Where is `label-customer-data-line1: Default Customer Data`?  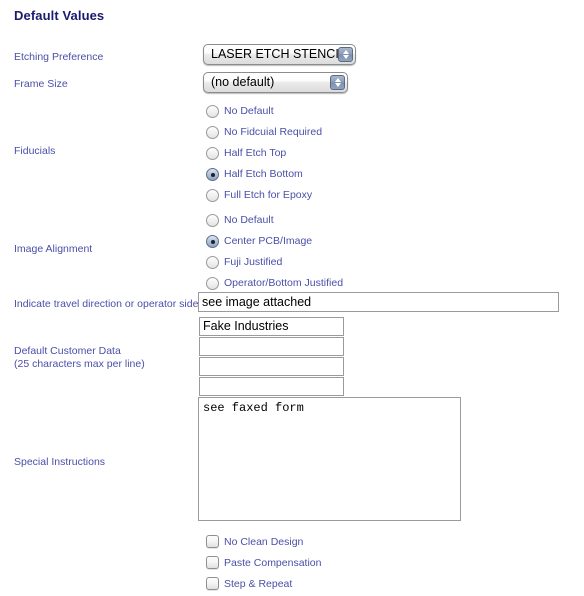 label-customer-data-line1: Default Customer Data is located at coordinates (67, 351).